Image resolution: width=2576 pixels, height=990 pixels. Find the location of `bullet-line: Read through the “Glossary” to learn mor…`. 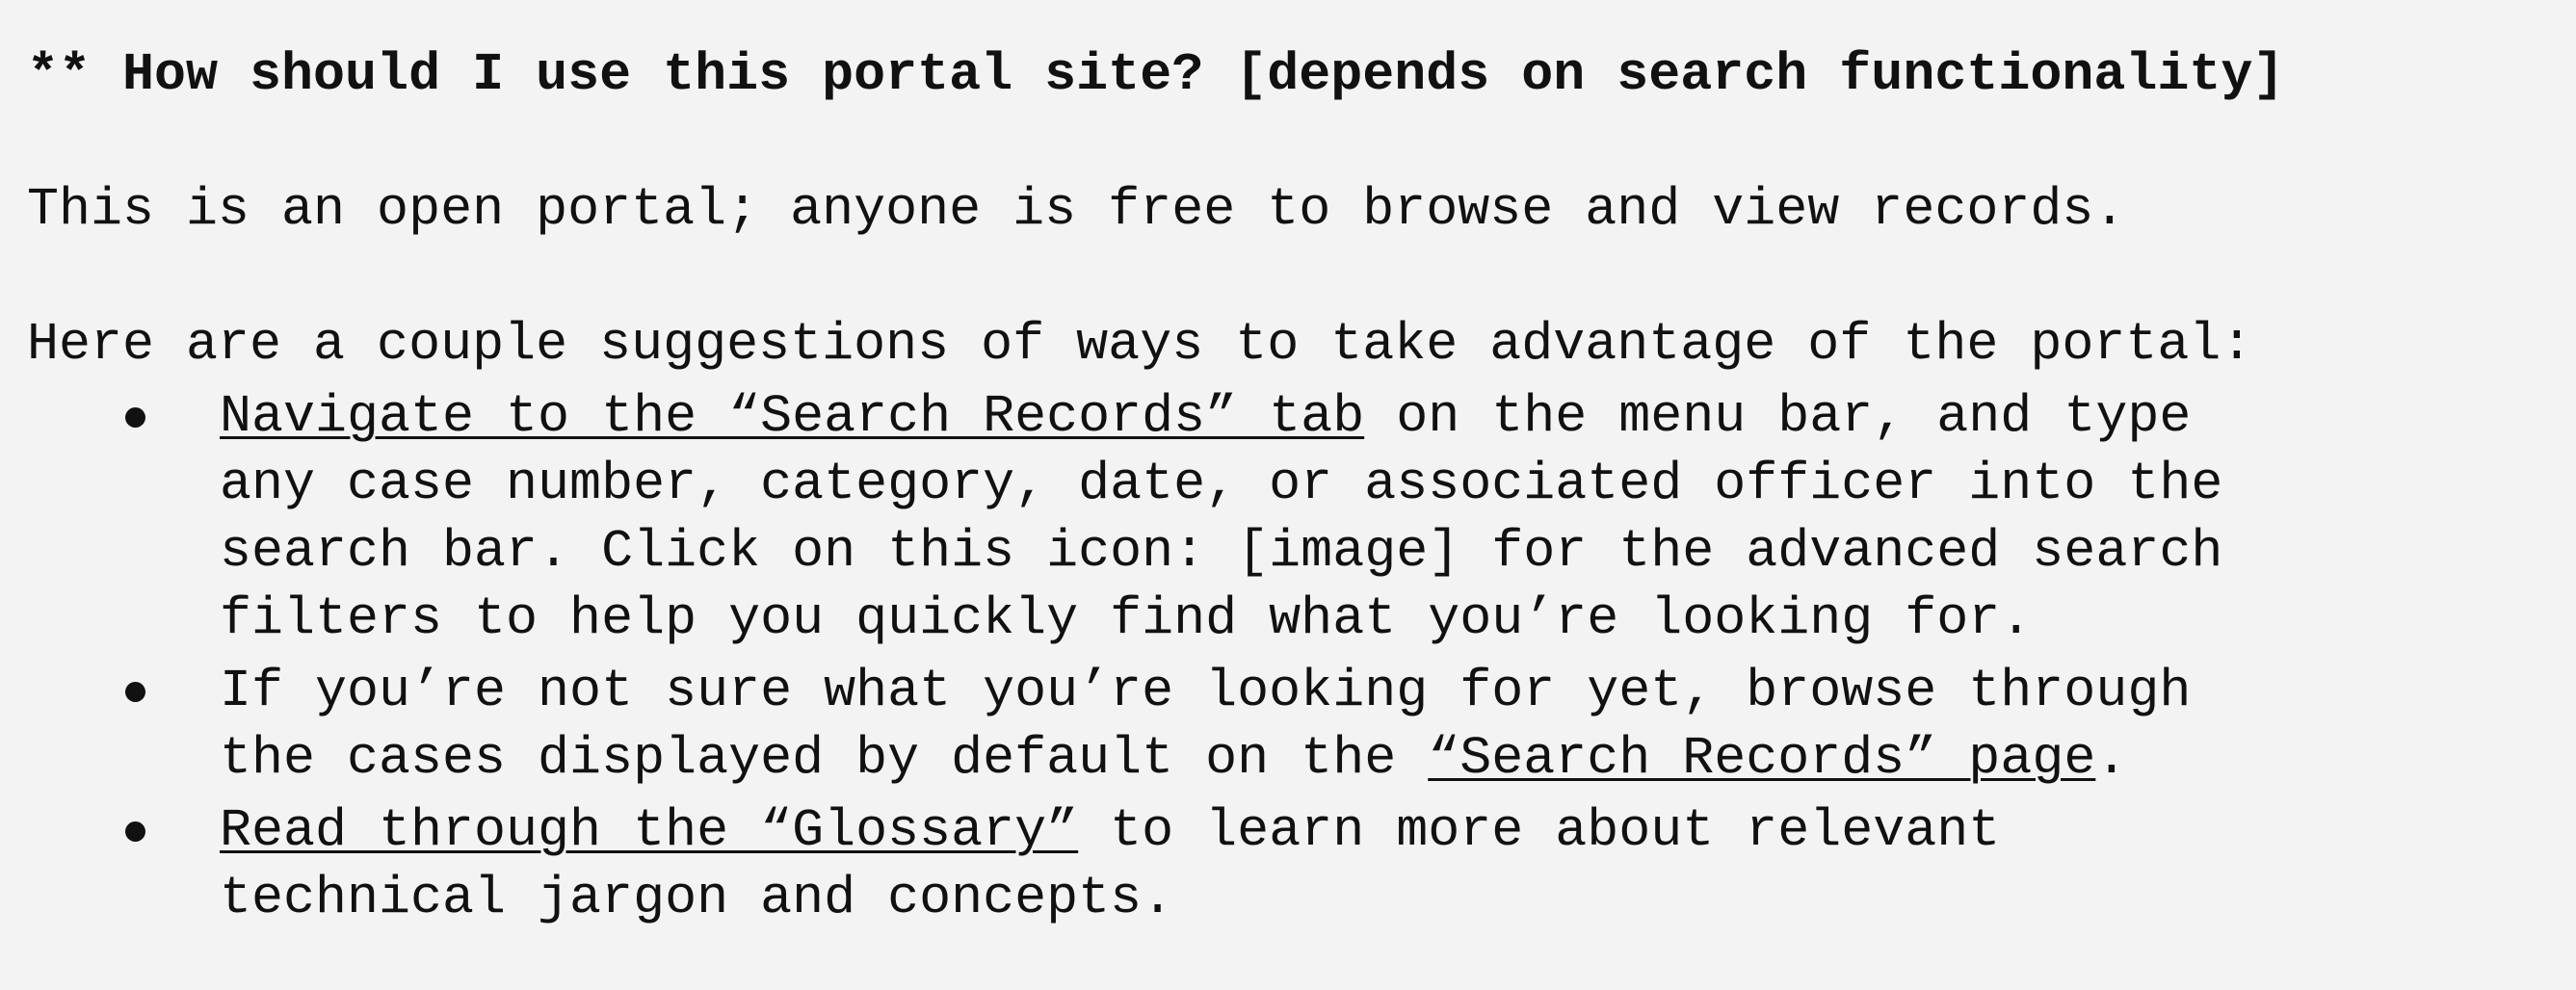

bullet-line: Read through the “Glossary” to learn mor… is located at coordinates (1398, 831).